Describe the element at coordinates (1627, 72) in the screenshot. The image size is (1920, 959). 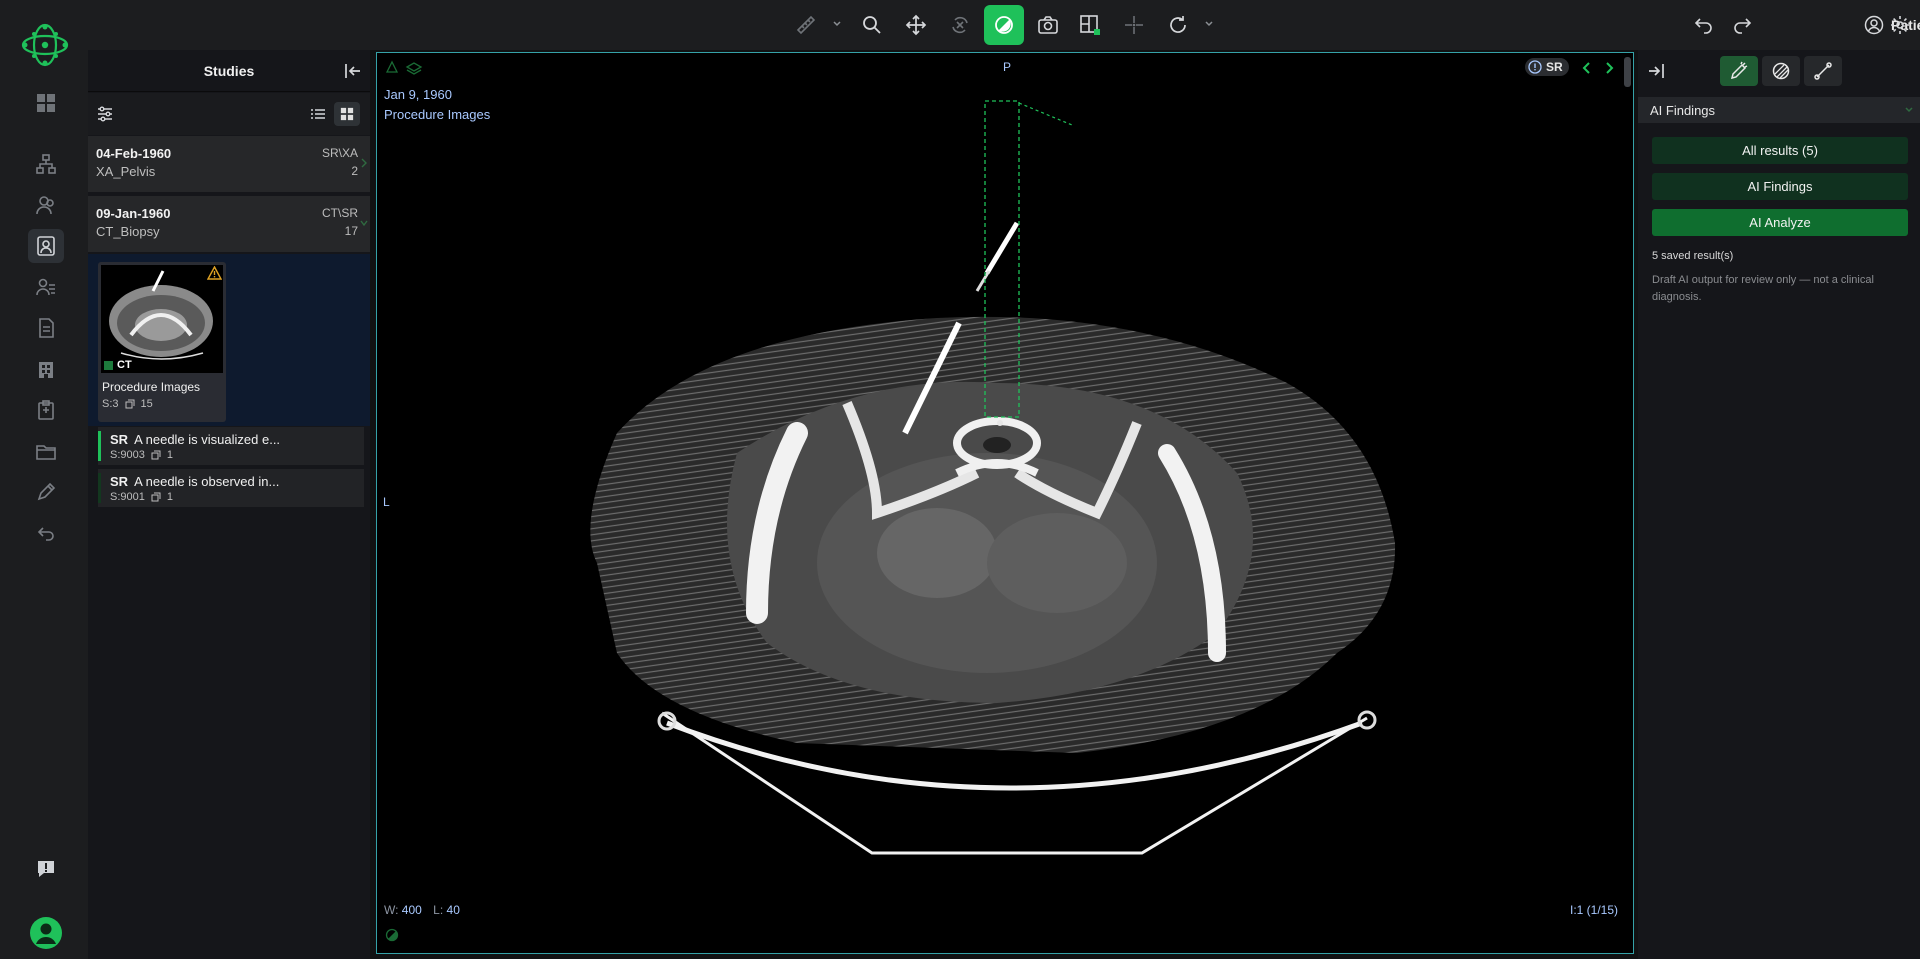
I see `viewport-scrollbar` at that location.